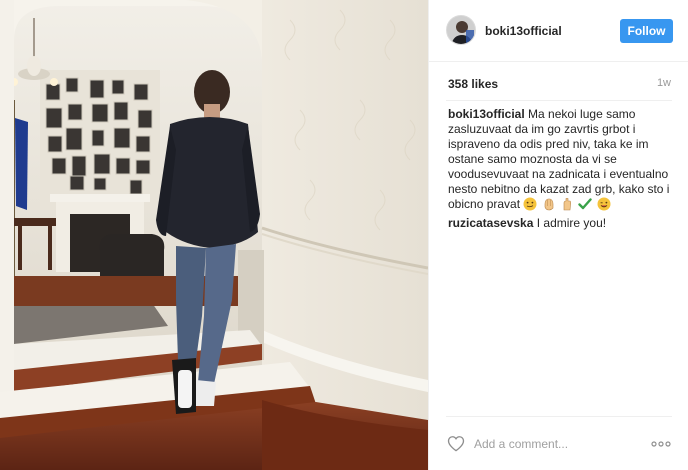 This screenshot has width=688, height=470. Describe the element at coordinates (486, 114) in the screenshot. I see `comment-author: boki13official` at that location.